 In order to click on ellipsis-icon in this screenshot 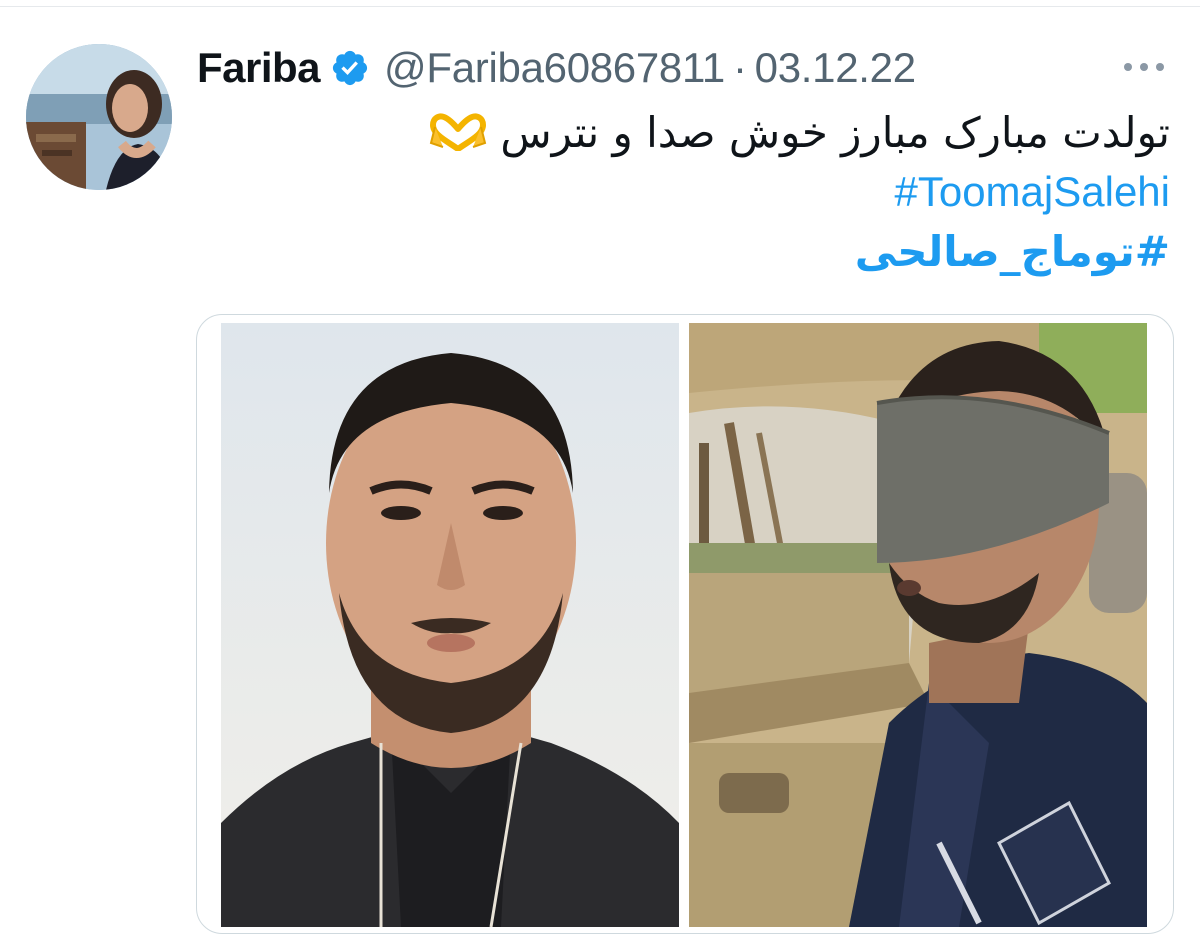, I will do `click(1144, 67)`.